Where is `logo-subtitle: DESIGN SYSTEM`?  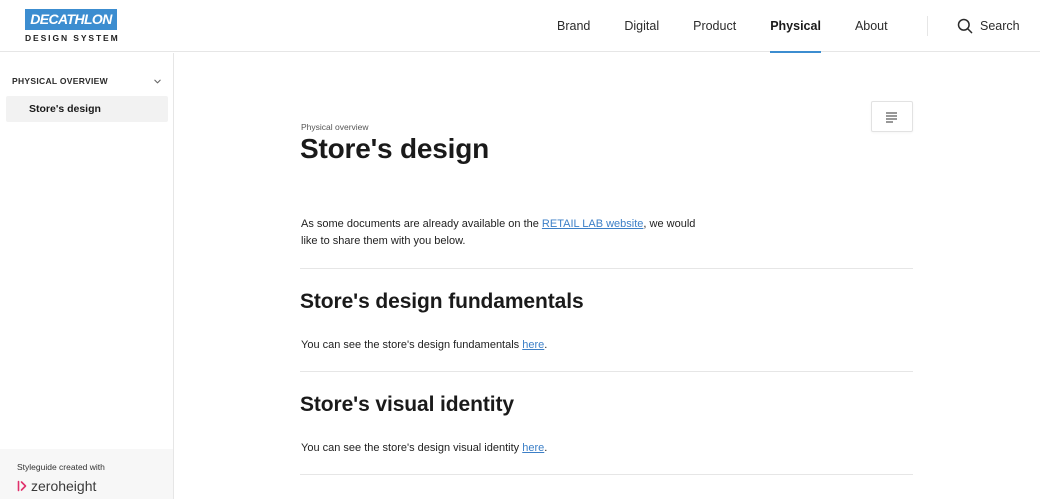
logo-subtitle: DESIGN SYSTEM is located at coordinates (72, 38).